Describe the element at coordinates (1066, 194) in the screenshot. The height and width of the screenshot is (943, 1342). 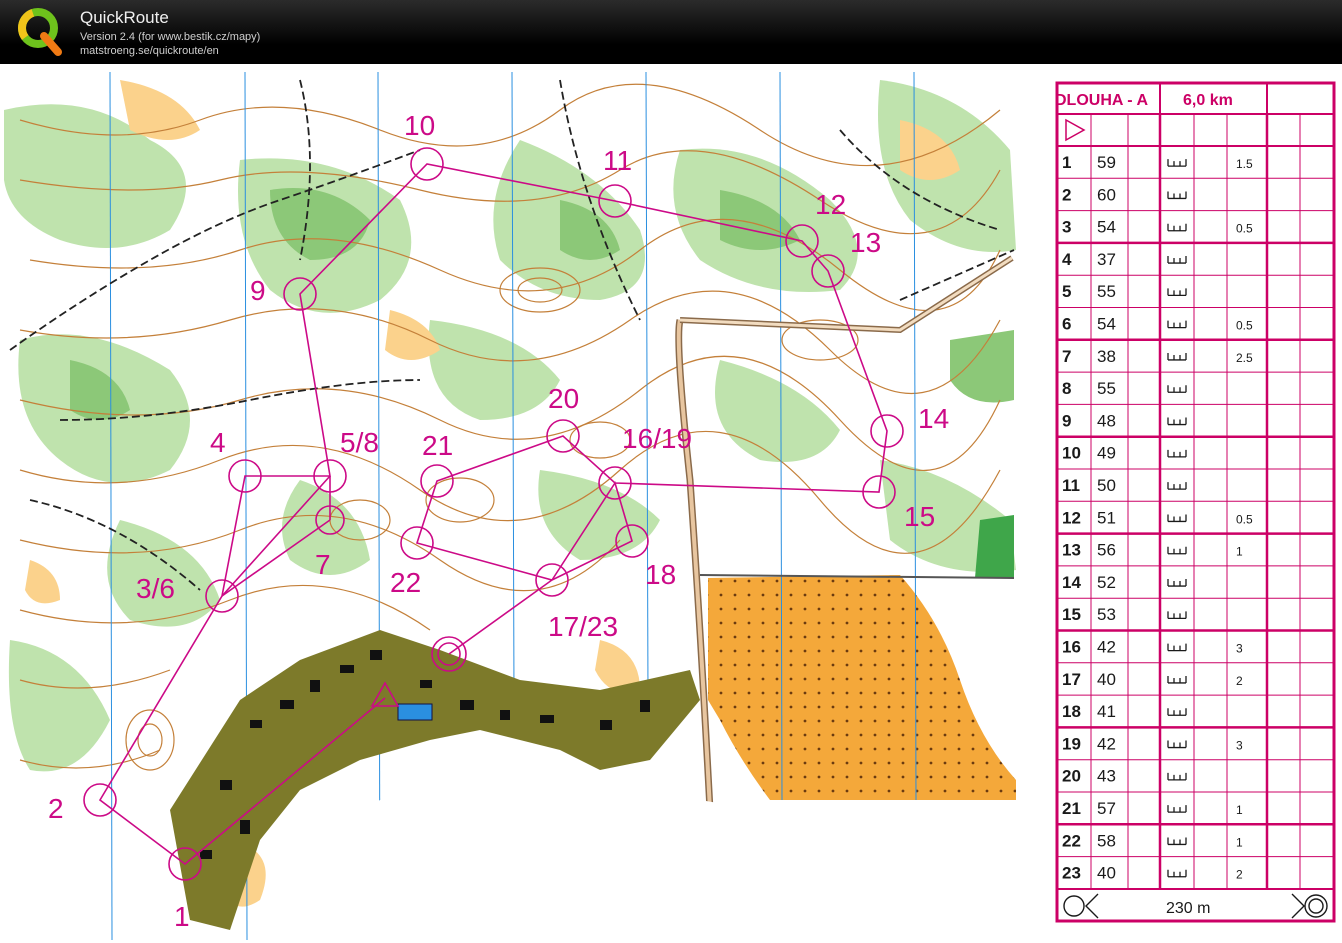
I see `control-number: 2` at that location.